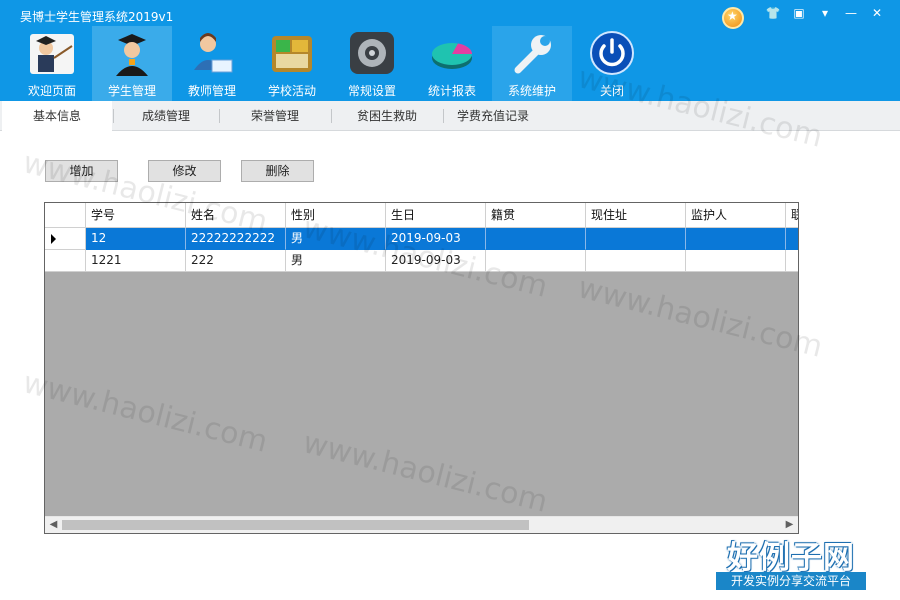 This screenshot has height=600, width=900. Describe the element at coordinates (436, 215) in the screenshot. I see `column-header: 生日` at that location.